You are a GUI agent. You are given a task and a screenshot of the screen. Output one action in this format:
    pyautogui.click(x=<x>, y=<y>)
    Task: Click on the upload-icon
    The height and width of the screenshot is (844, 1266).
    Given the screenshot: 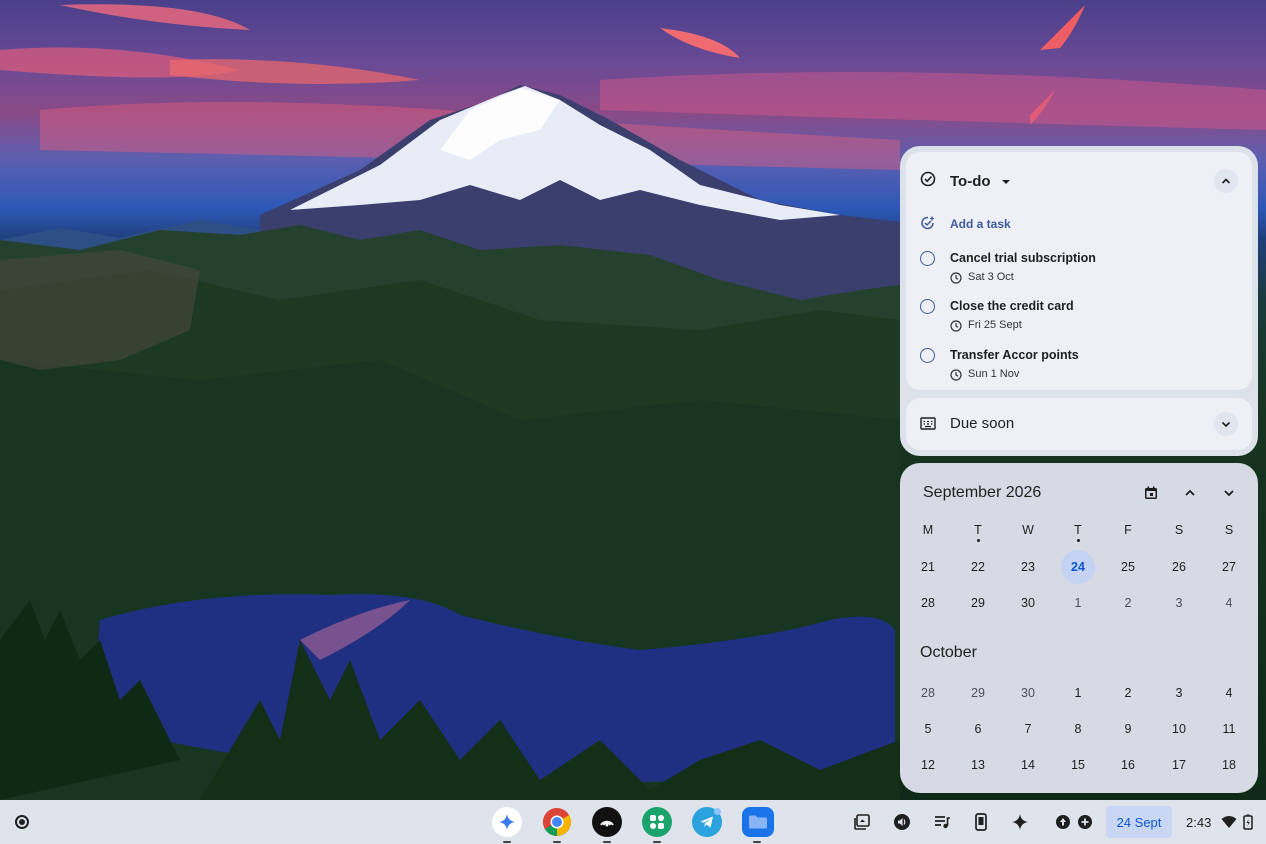 What is the action you would take?
    pyautogui.click(x=1063, y=822)
    